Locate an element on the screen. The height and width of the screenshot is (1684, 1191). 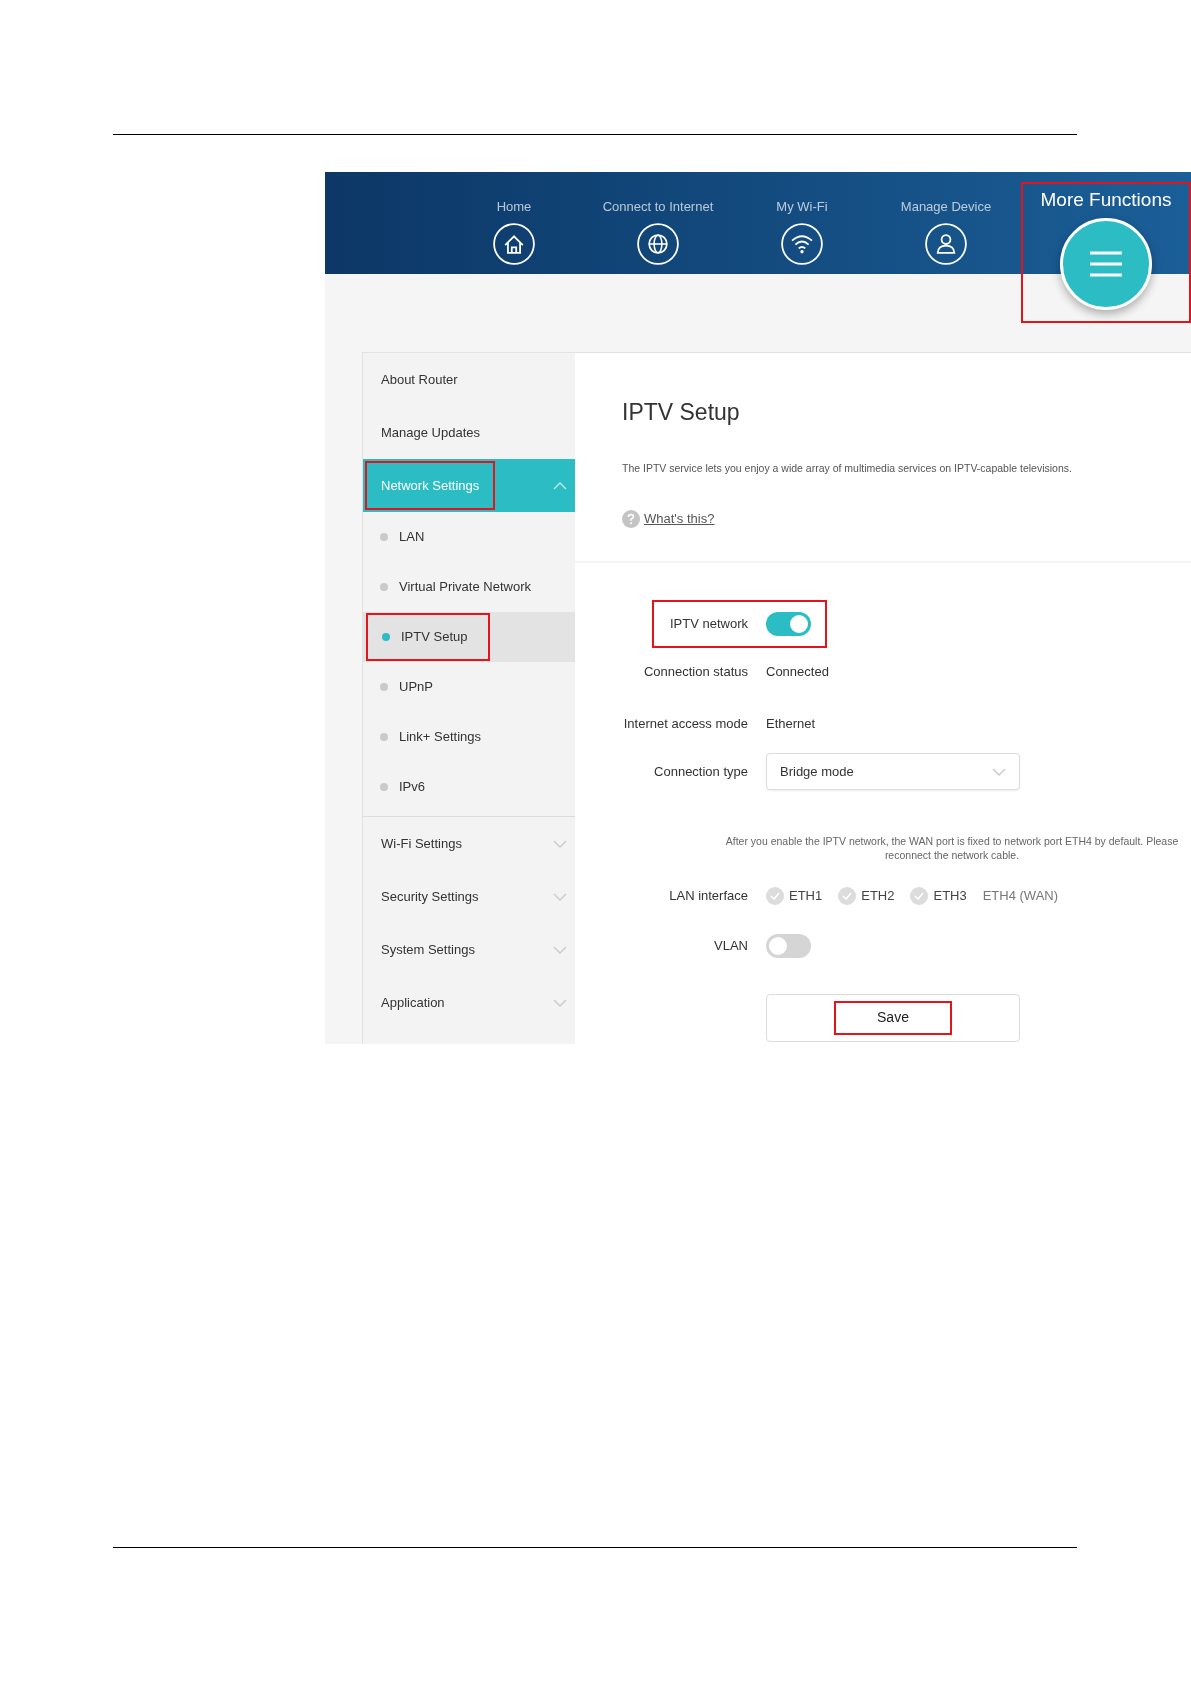
help-icon is located at coordinates (631, 518).